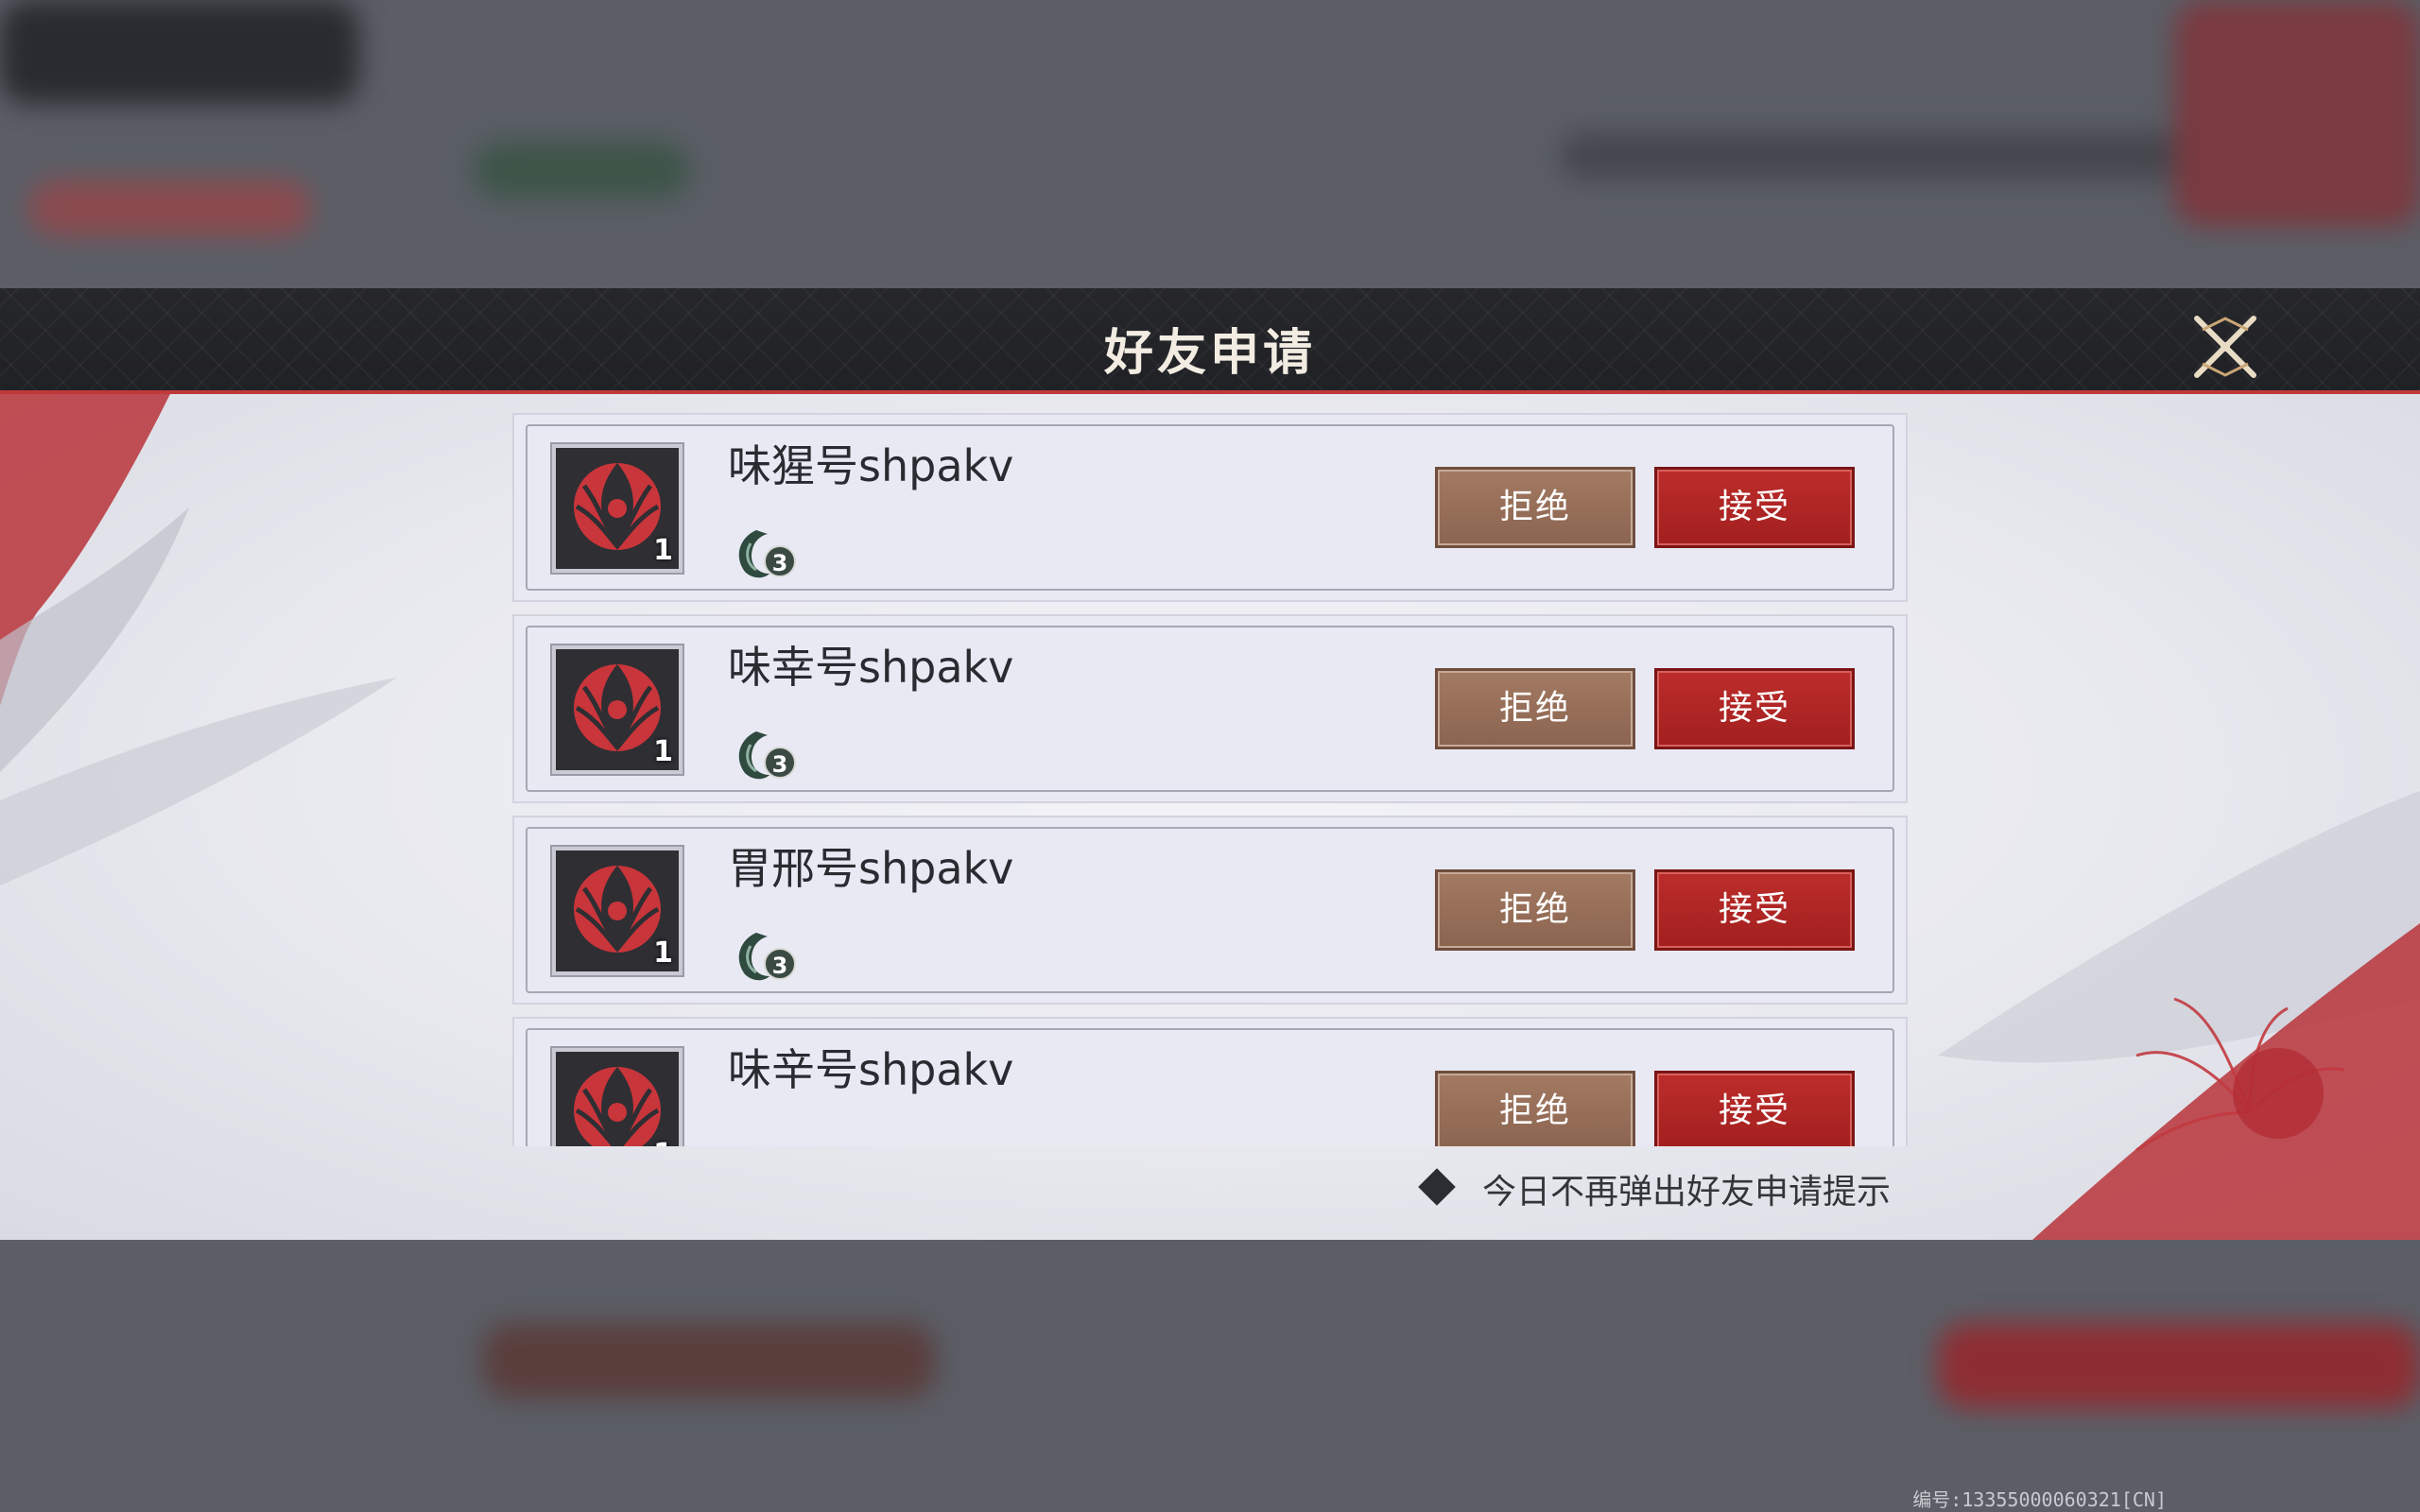 Image resolution: width=2420 pixels, height=1512 pixels. What do you see at coordinates (1687, 1192) in the screenshot?
I see `no-popup-today-label: 今日不再弹出好友申请提示` at bounding box center [1687, 1192].